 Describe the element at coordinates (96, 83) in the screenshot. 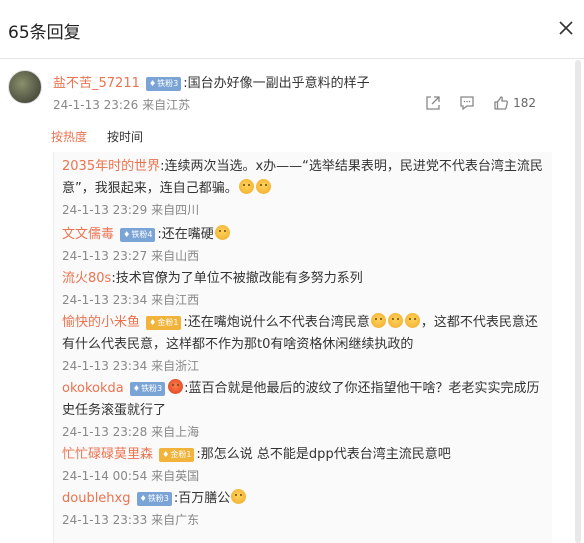

I see `main-comment-username: 盐不苦_57211` at that location.